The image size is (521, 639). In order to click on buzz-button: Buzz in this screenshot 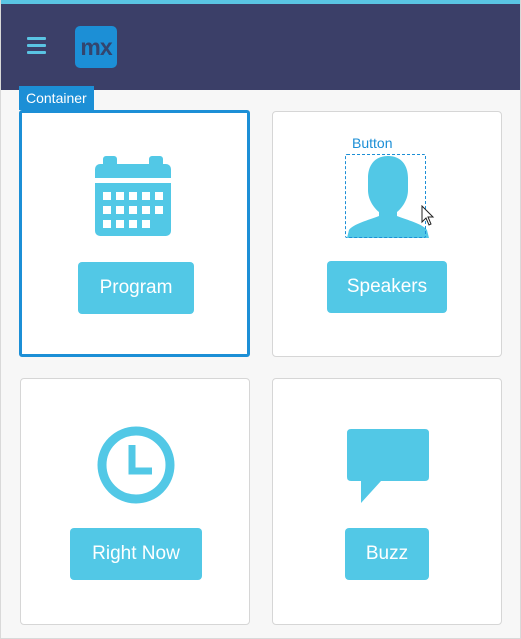, I will do `click(387, 554)`.